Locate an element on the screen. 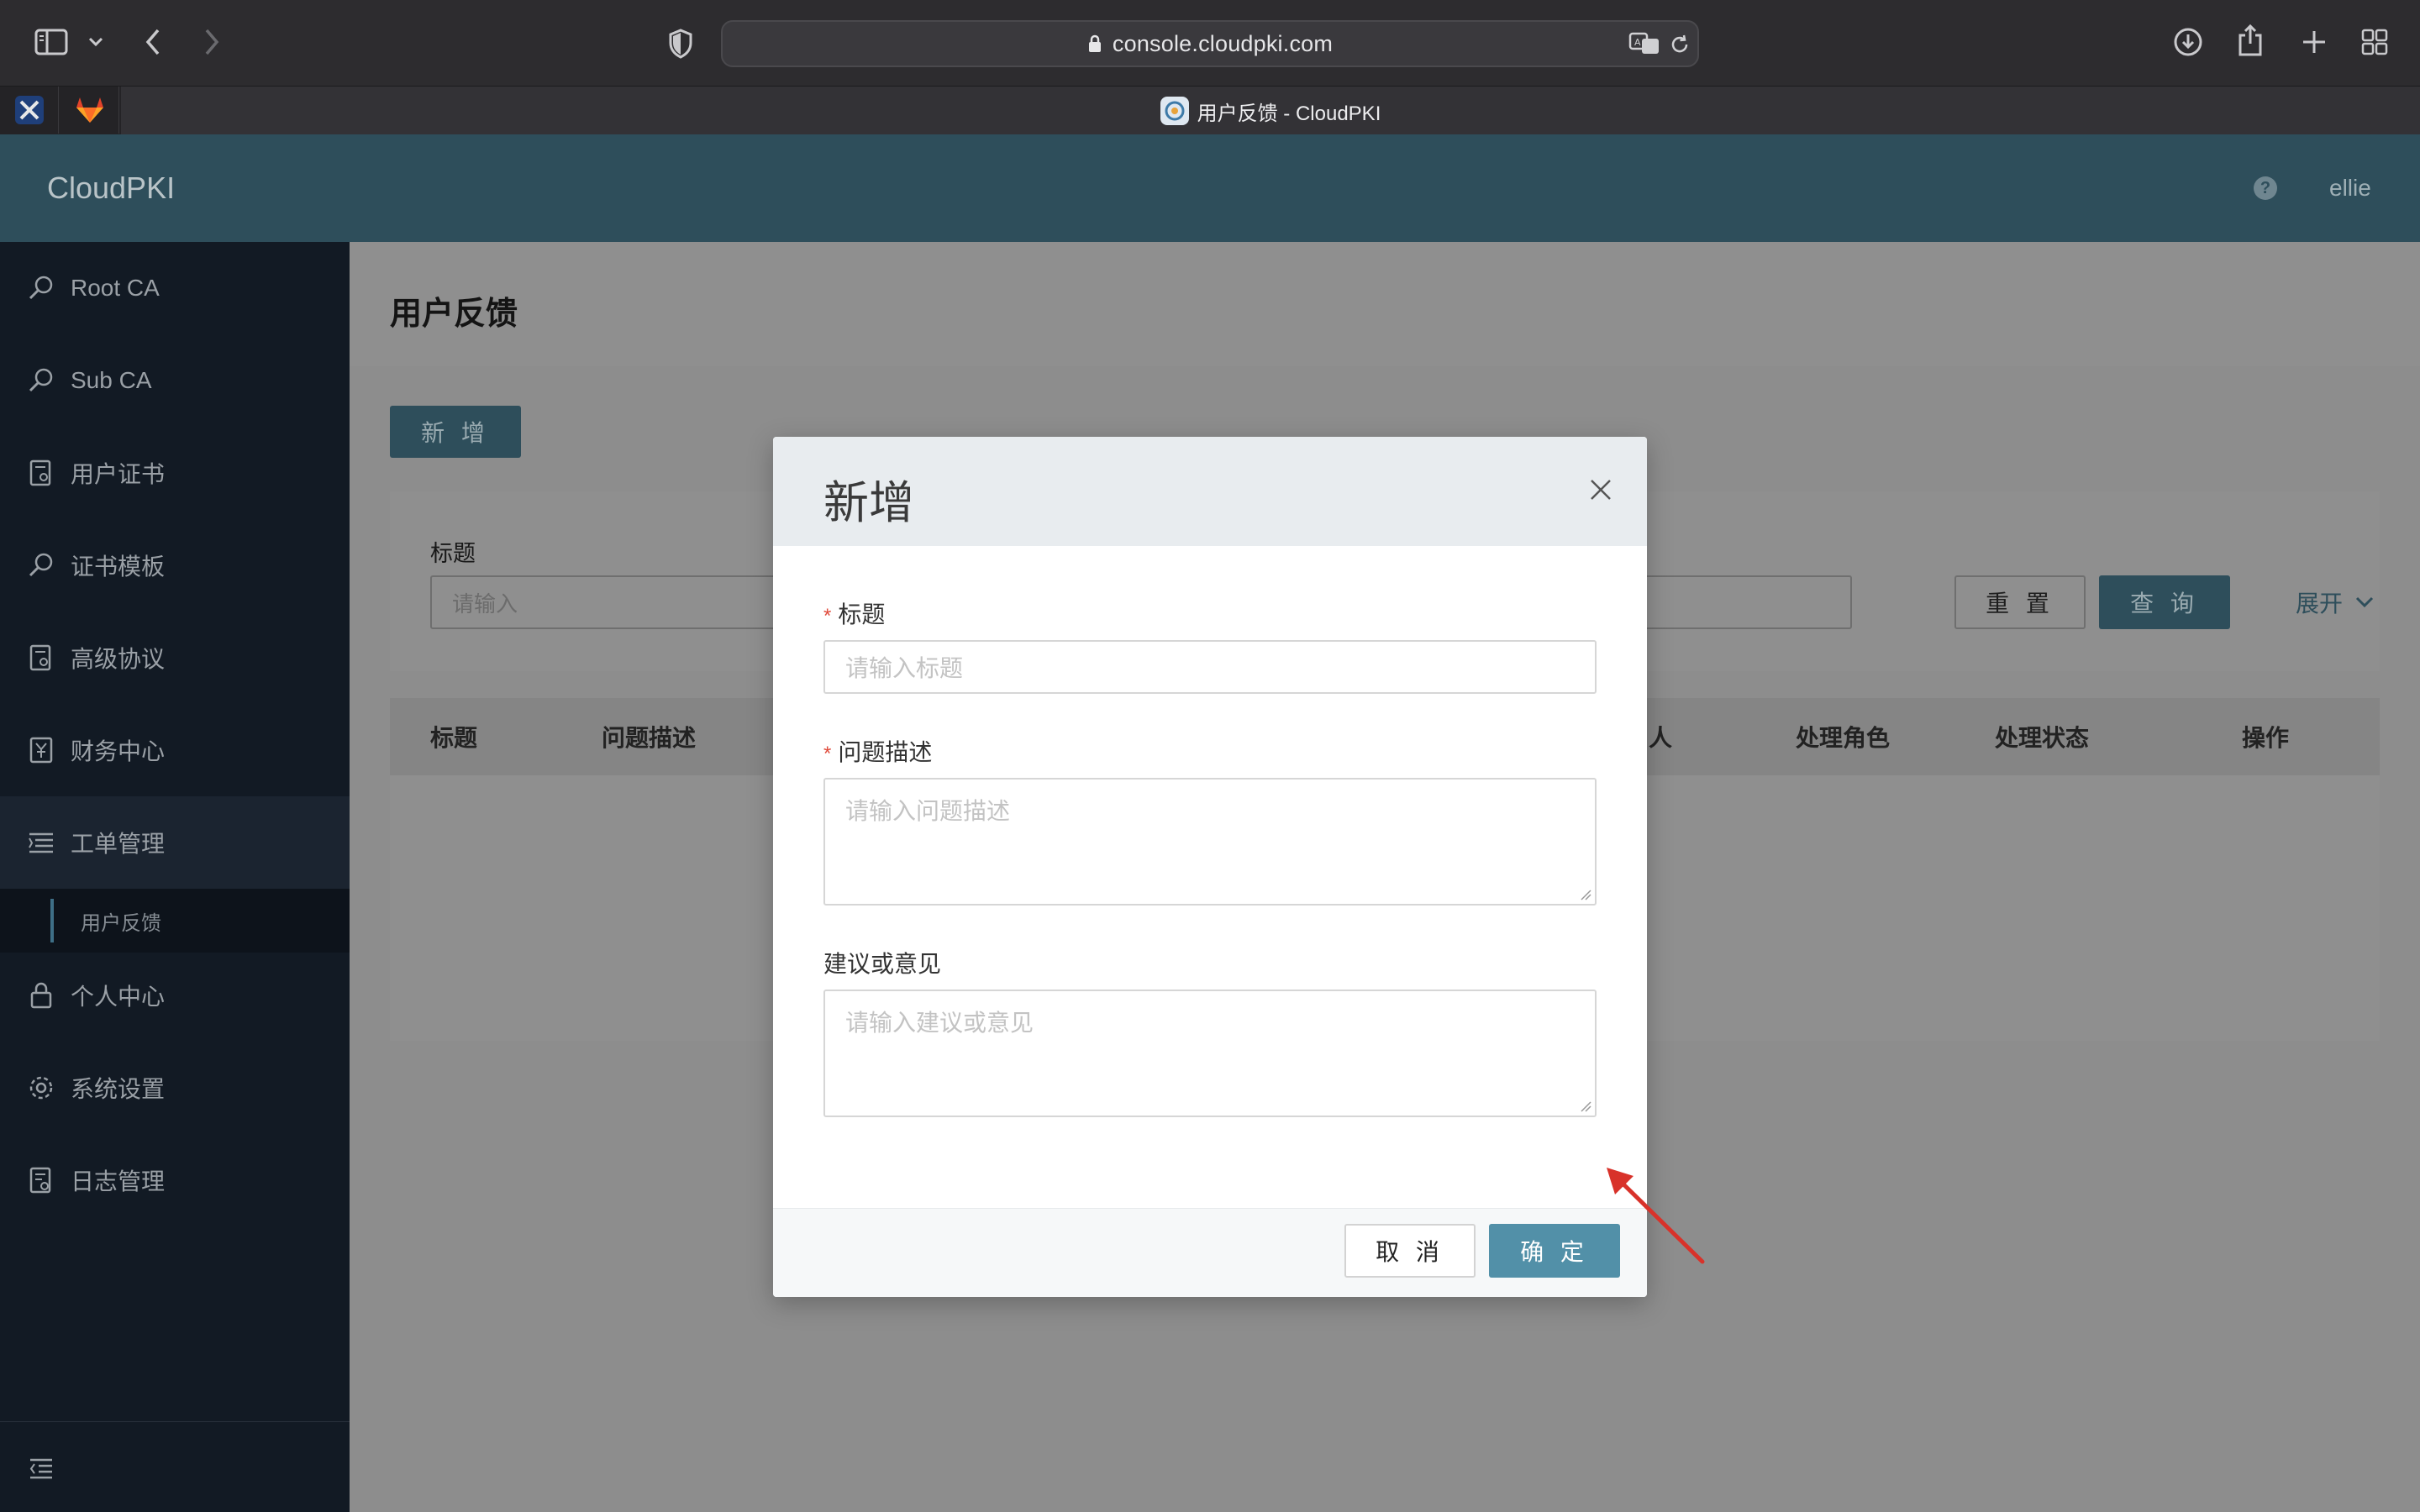 This screenshot has width=2420, height=1512. tools-icon is located at coordinates (29, 110).